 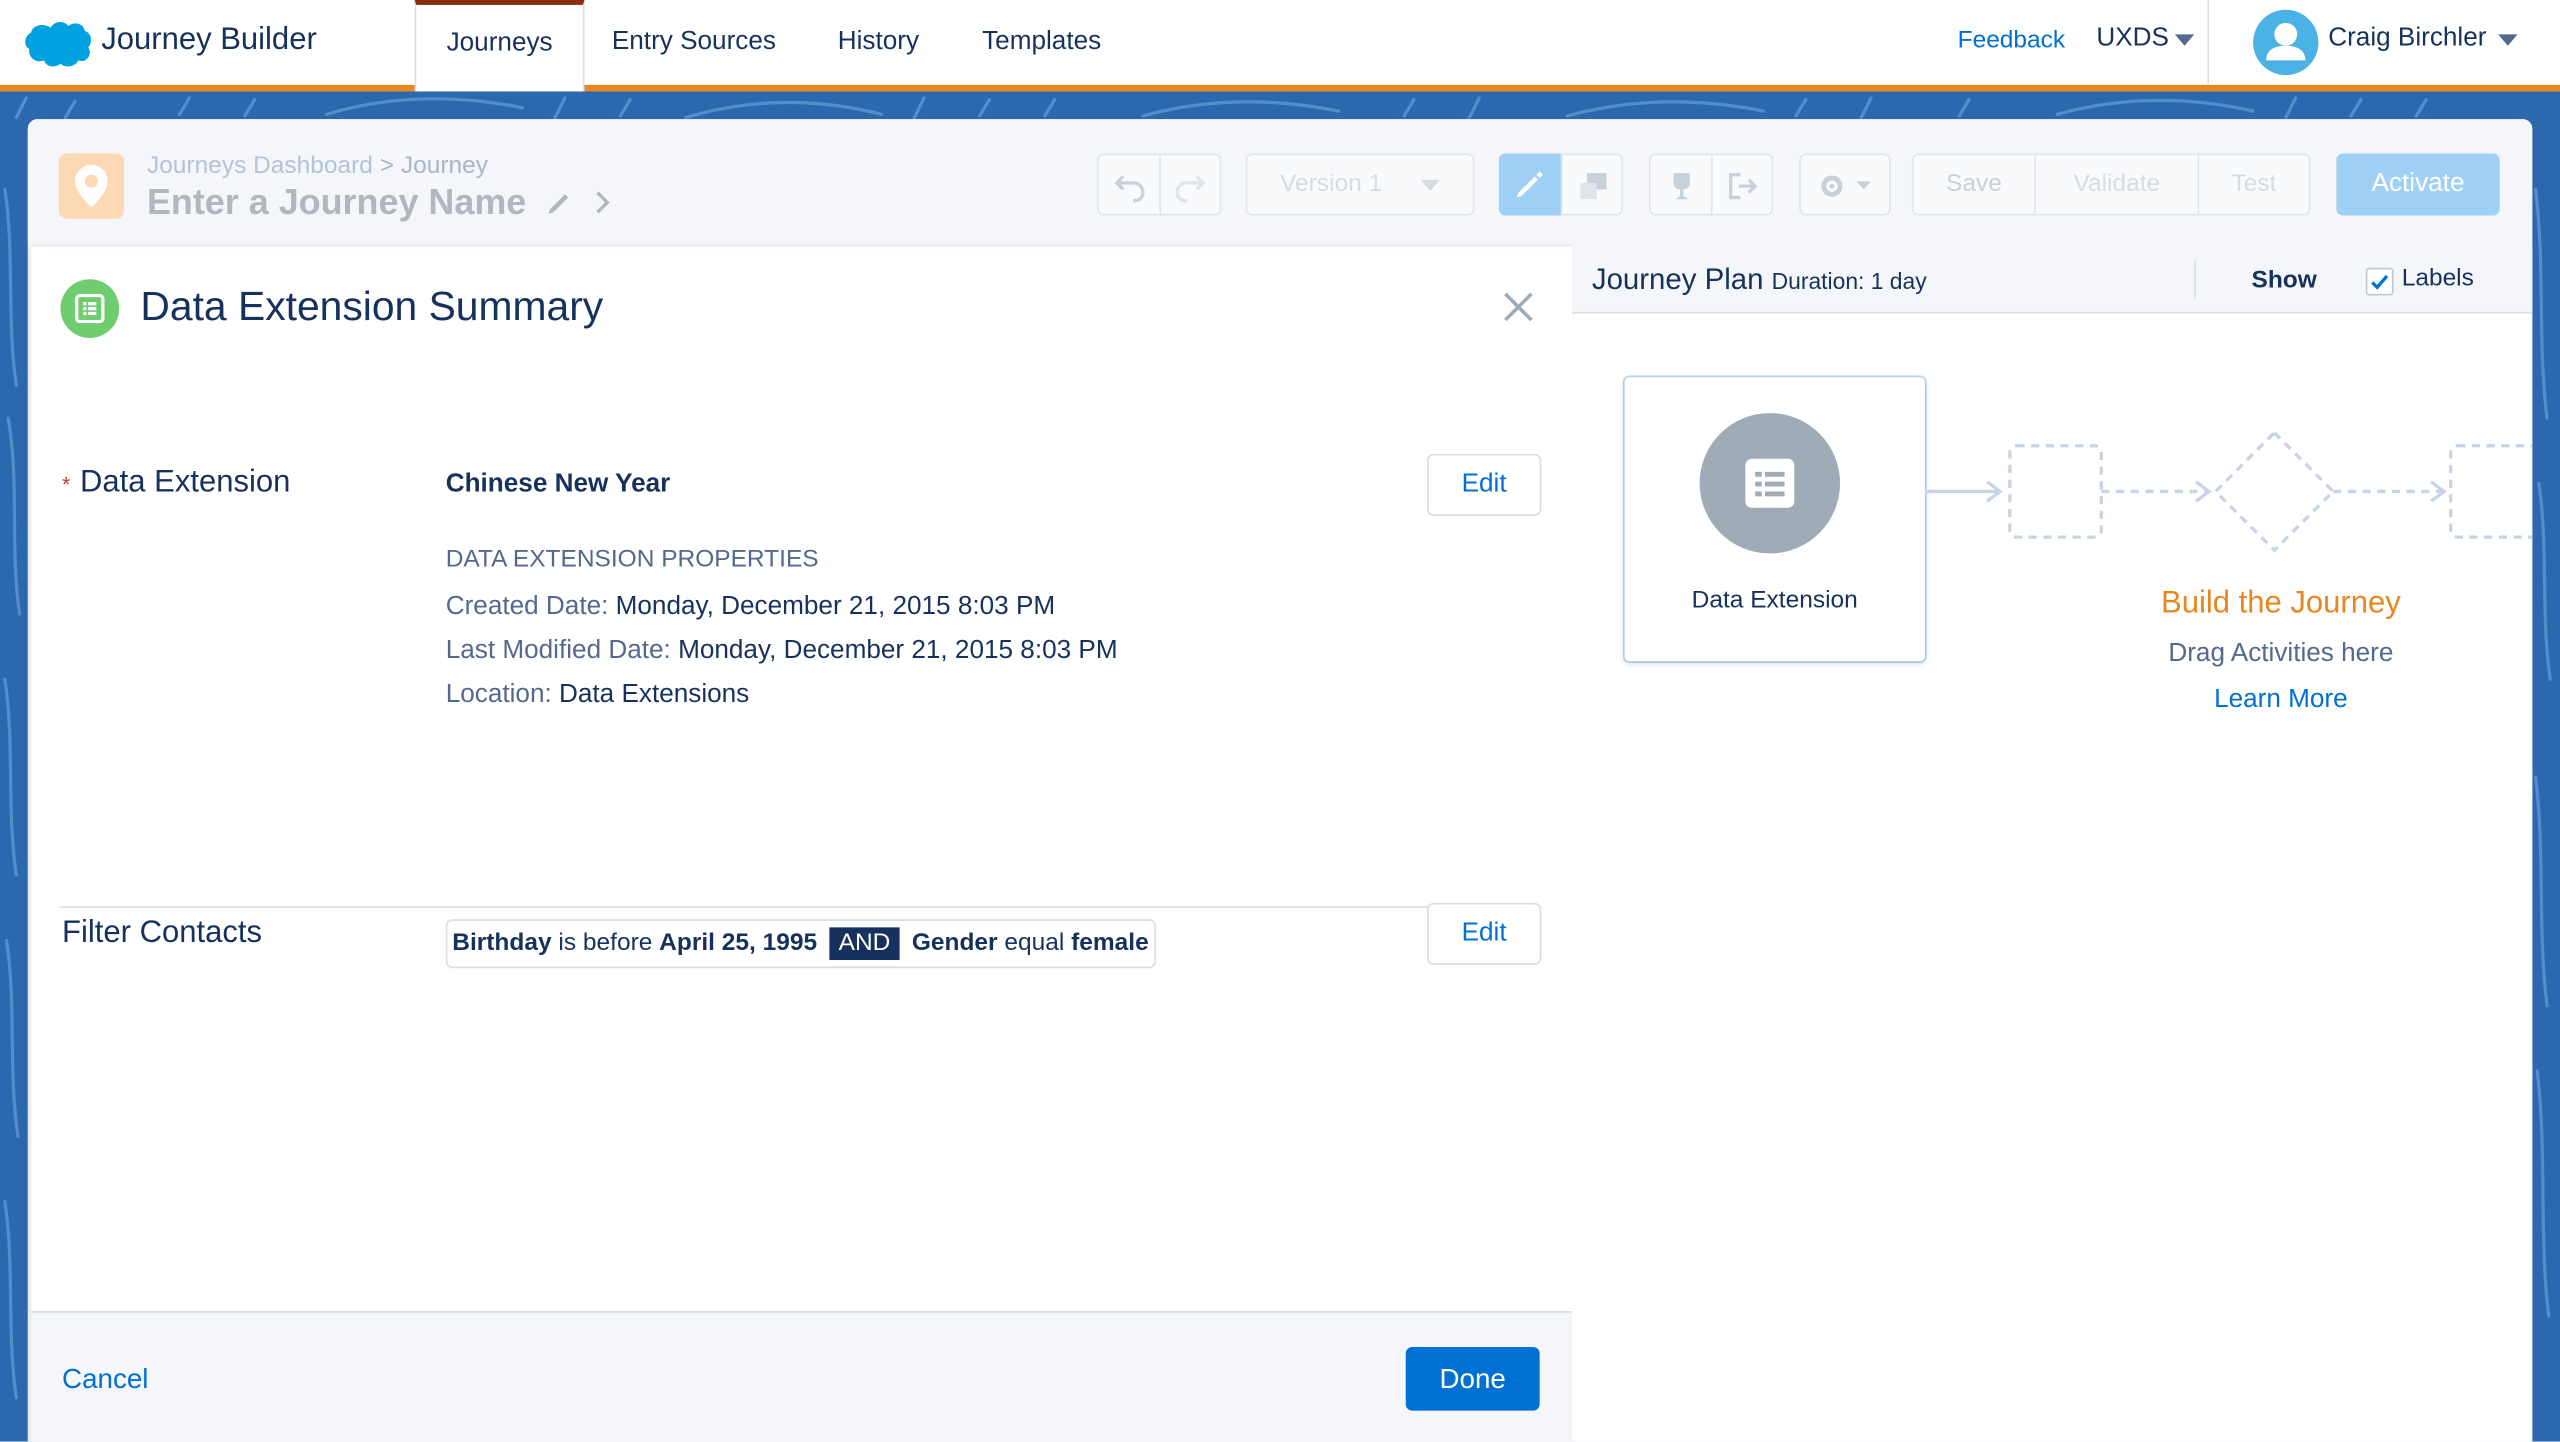 What do you see at coordinates (1130, 186) in the screenshot?
I see `undo-icon` at bounding box center [1130, 186].